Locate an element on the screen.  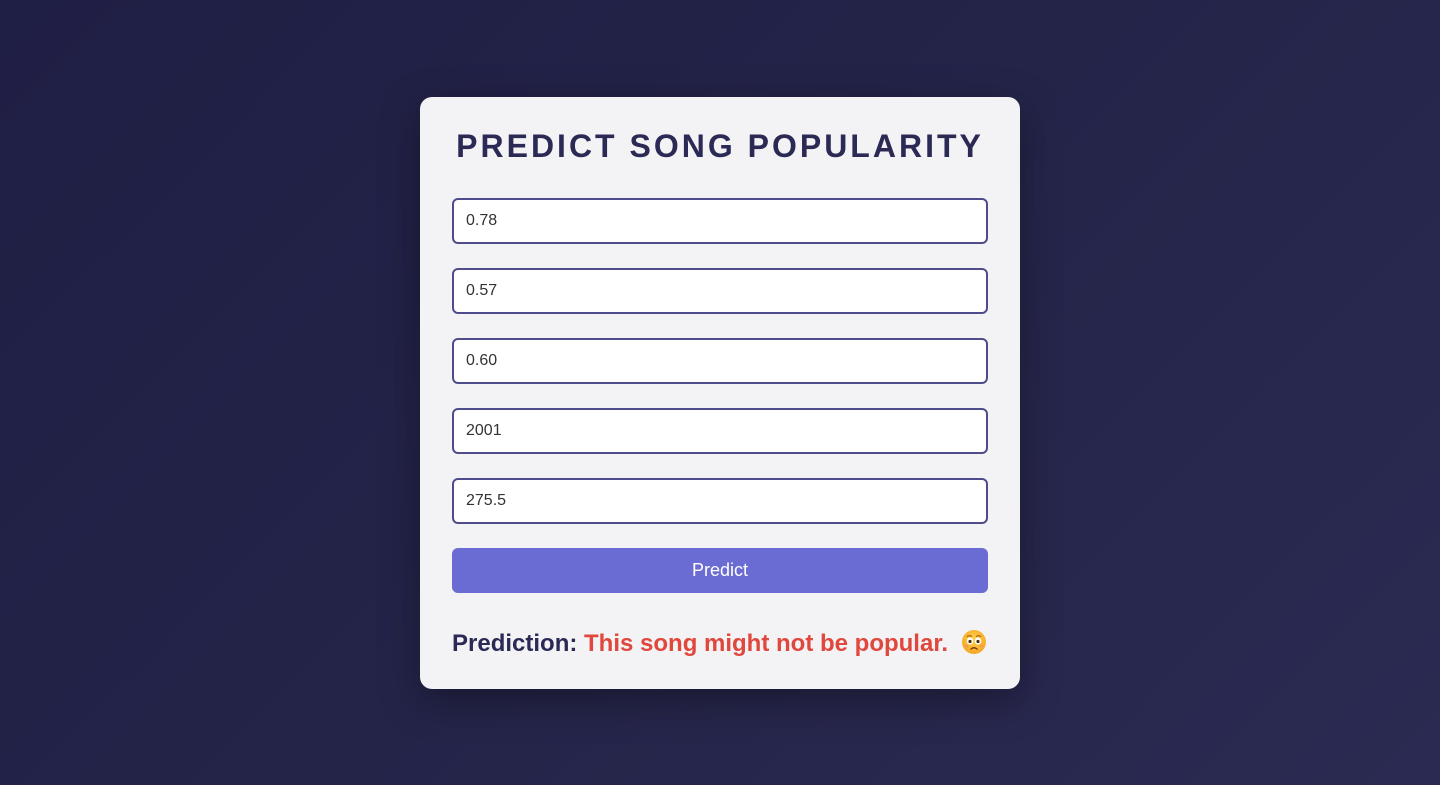
prediction-label: Prediction: is located at coordinates (515, 643).